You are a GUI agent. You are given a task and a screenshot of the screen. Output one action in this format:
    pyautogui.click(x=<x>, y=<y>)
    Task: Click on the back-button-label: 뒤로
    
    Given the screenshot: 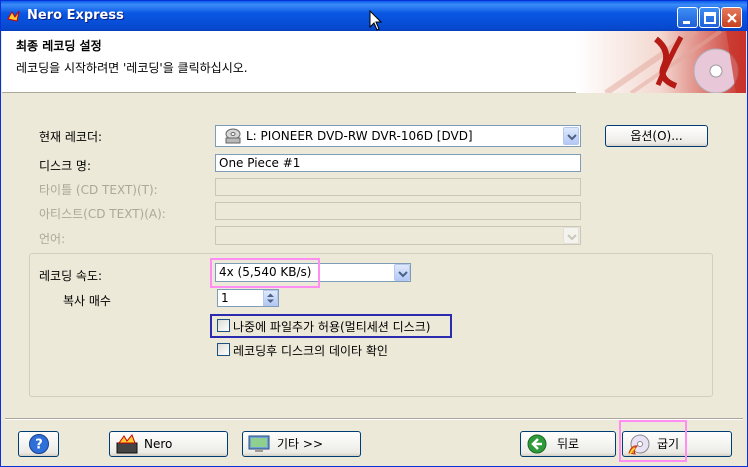 What is the action you would take?
    pyautogui.click(x=568, y=444)
    